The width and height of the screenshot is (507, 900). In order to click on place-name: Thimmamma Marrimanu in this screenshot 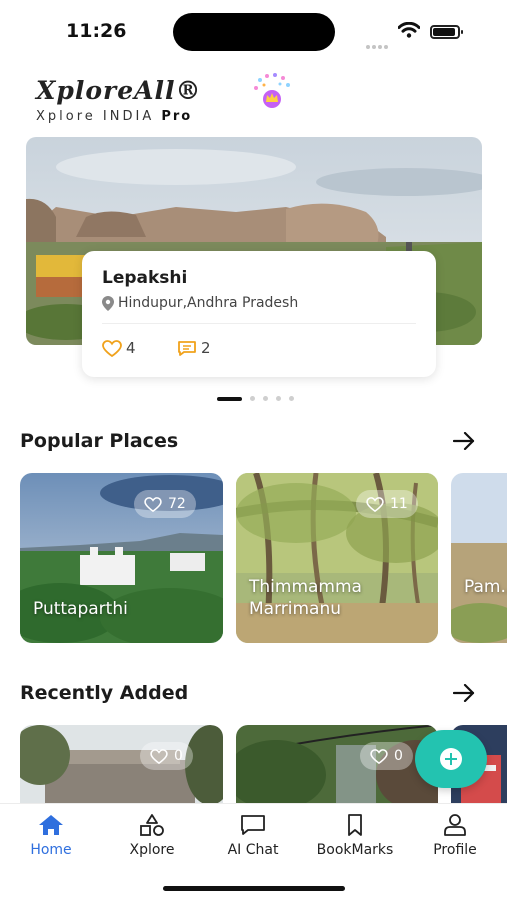, I will do `click(305, 598)`.